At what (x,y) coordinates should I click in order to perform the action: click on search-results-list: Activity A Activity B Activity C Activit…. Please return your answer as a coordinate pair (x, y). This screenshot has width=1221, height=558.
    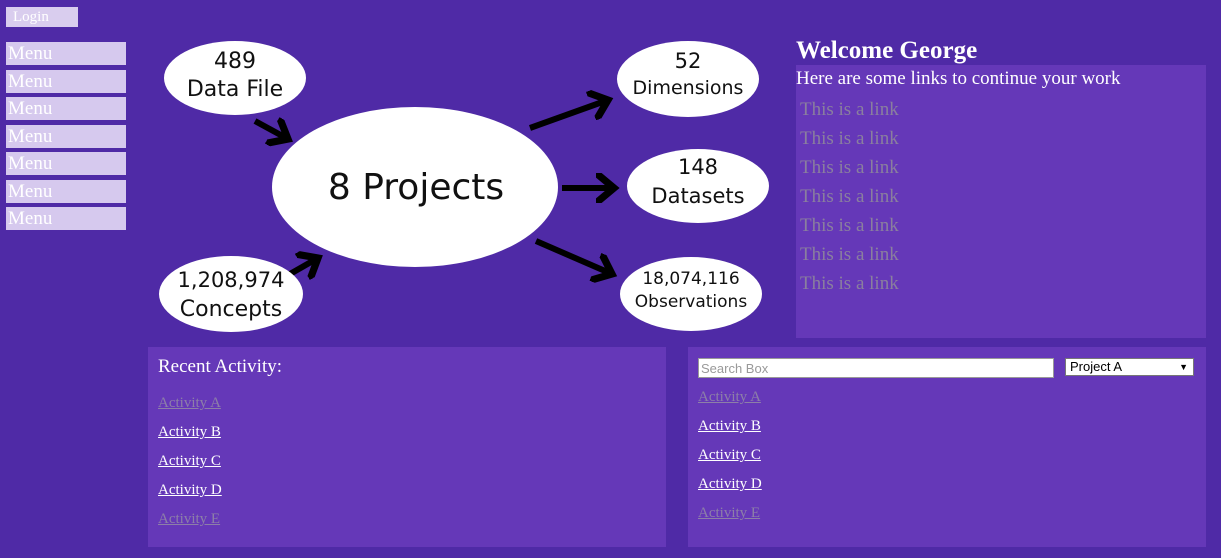
    Looking at the image, I should click on (730, 455).